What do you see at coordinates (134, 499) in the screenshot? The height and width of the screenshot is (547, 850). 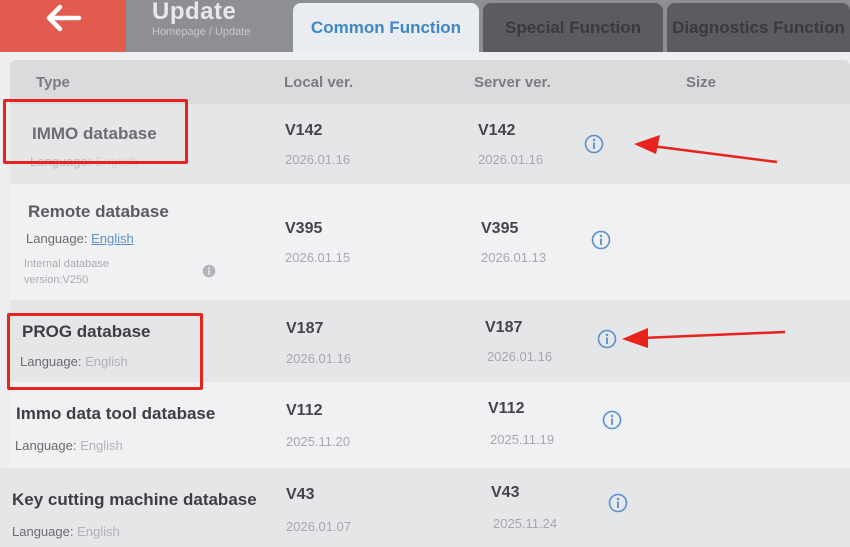 I see `row-name: Key cutting machine database` at bounding box center [134, 499].